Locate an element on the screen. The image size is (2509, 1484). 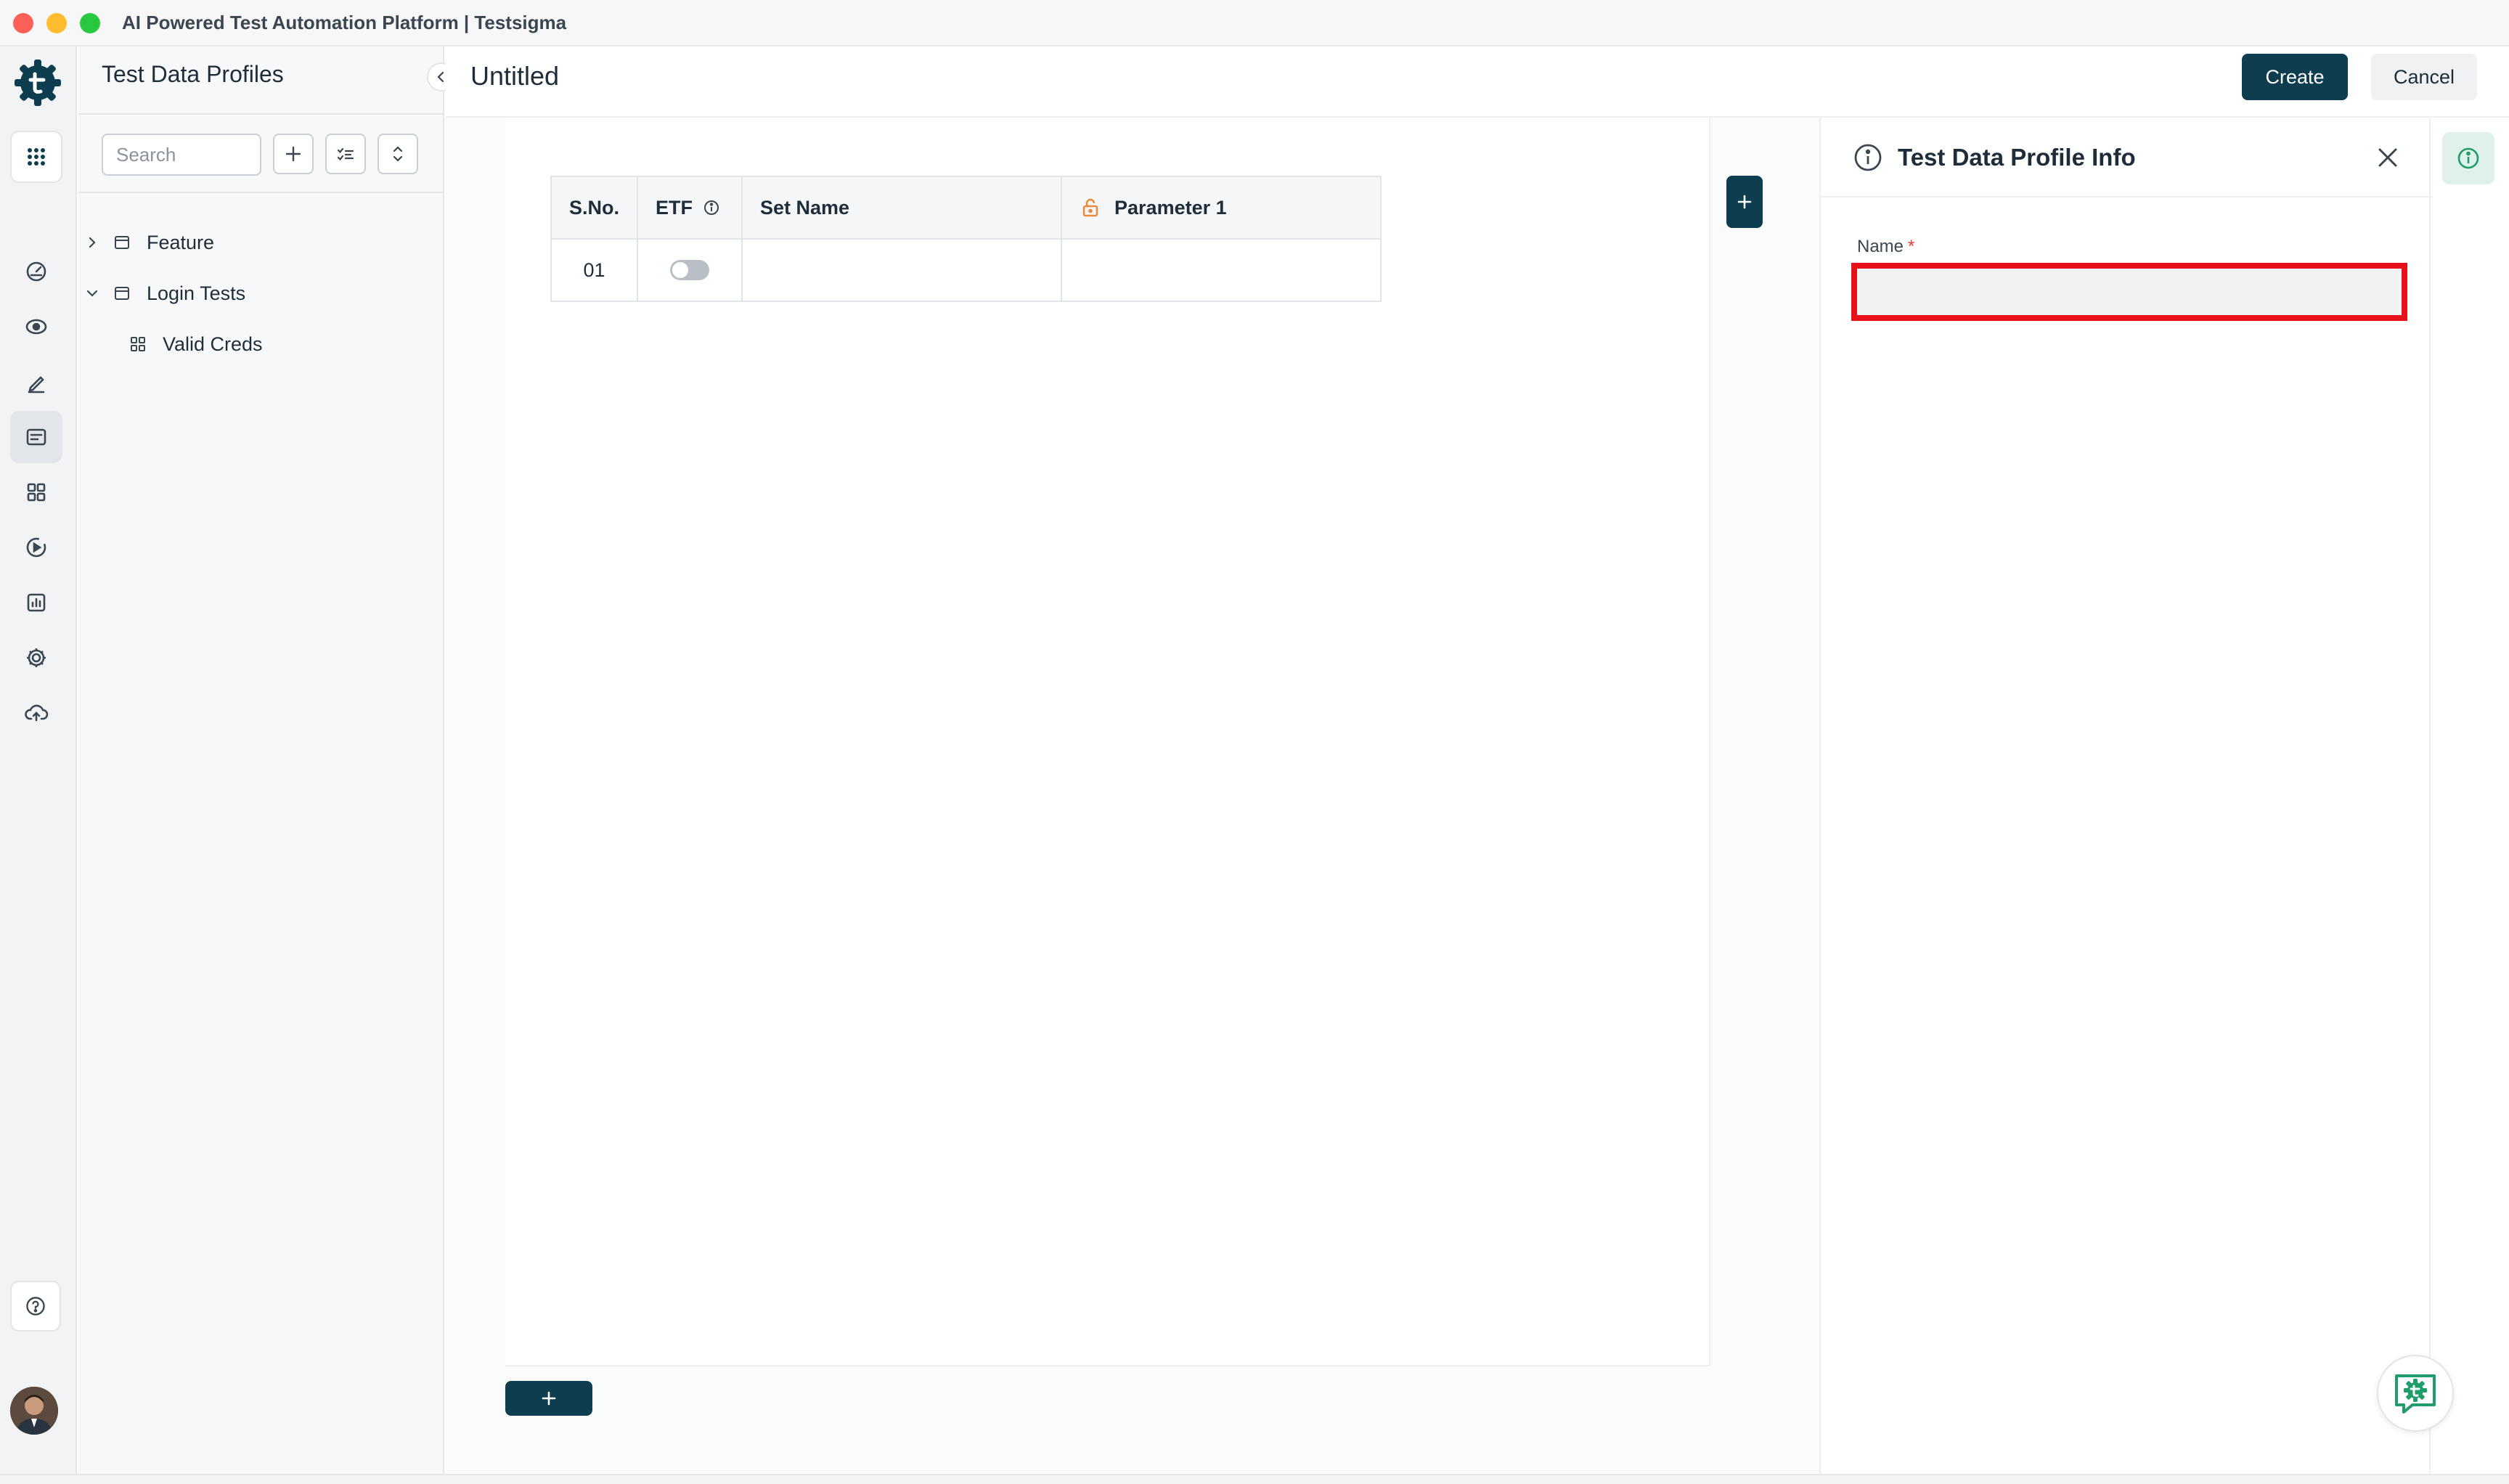
tree-item-valid-creds: Valid Creds is located at coordinates (261, 344).